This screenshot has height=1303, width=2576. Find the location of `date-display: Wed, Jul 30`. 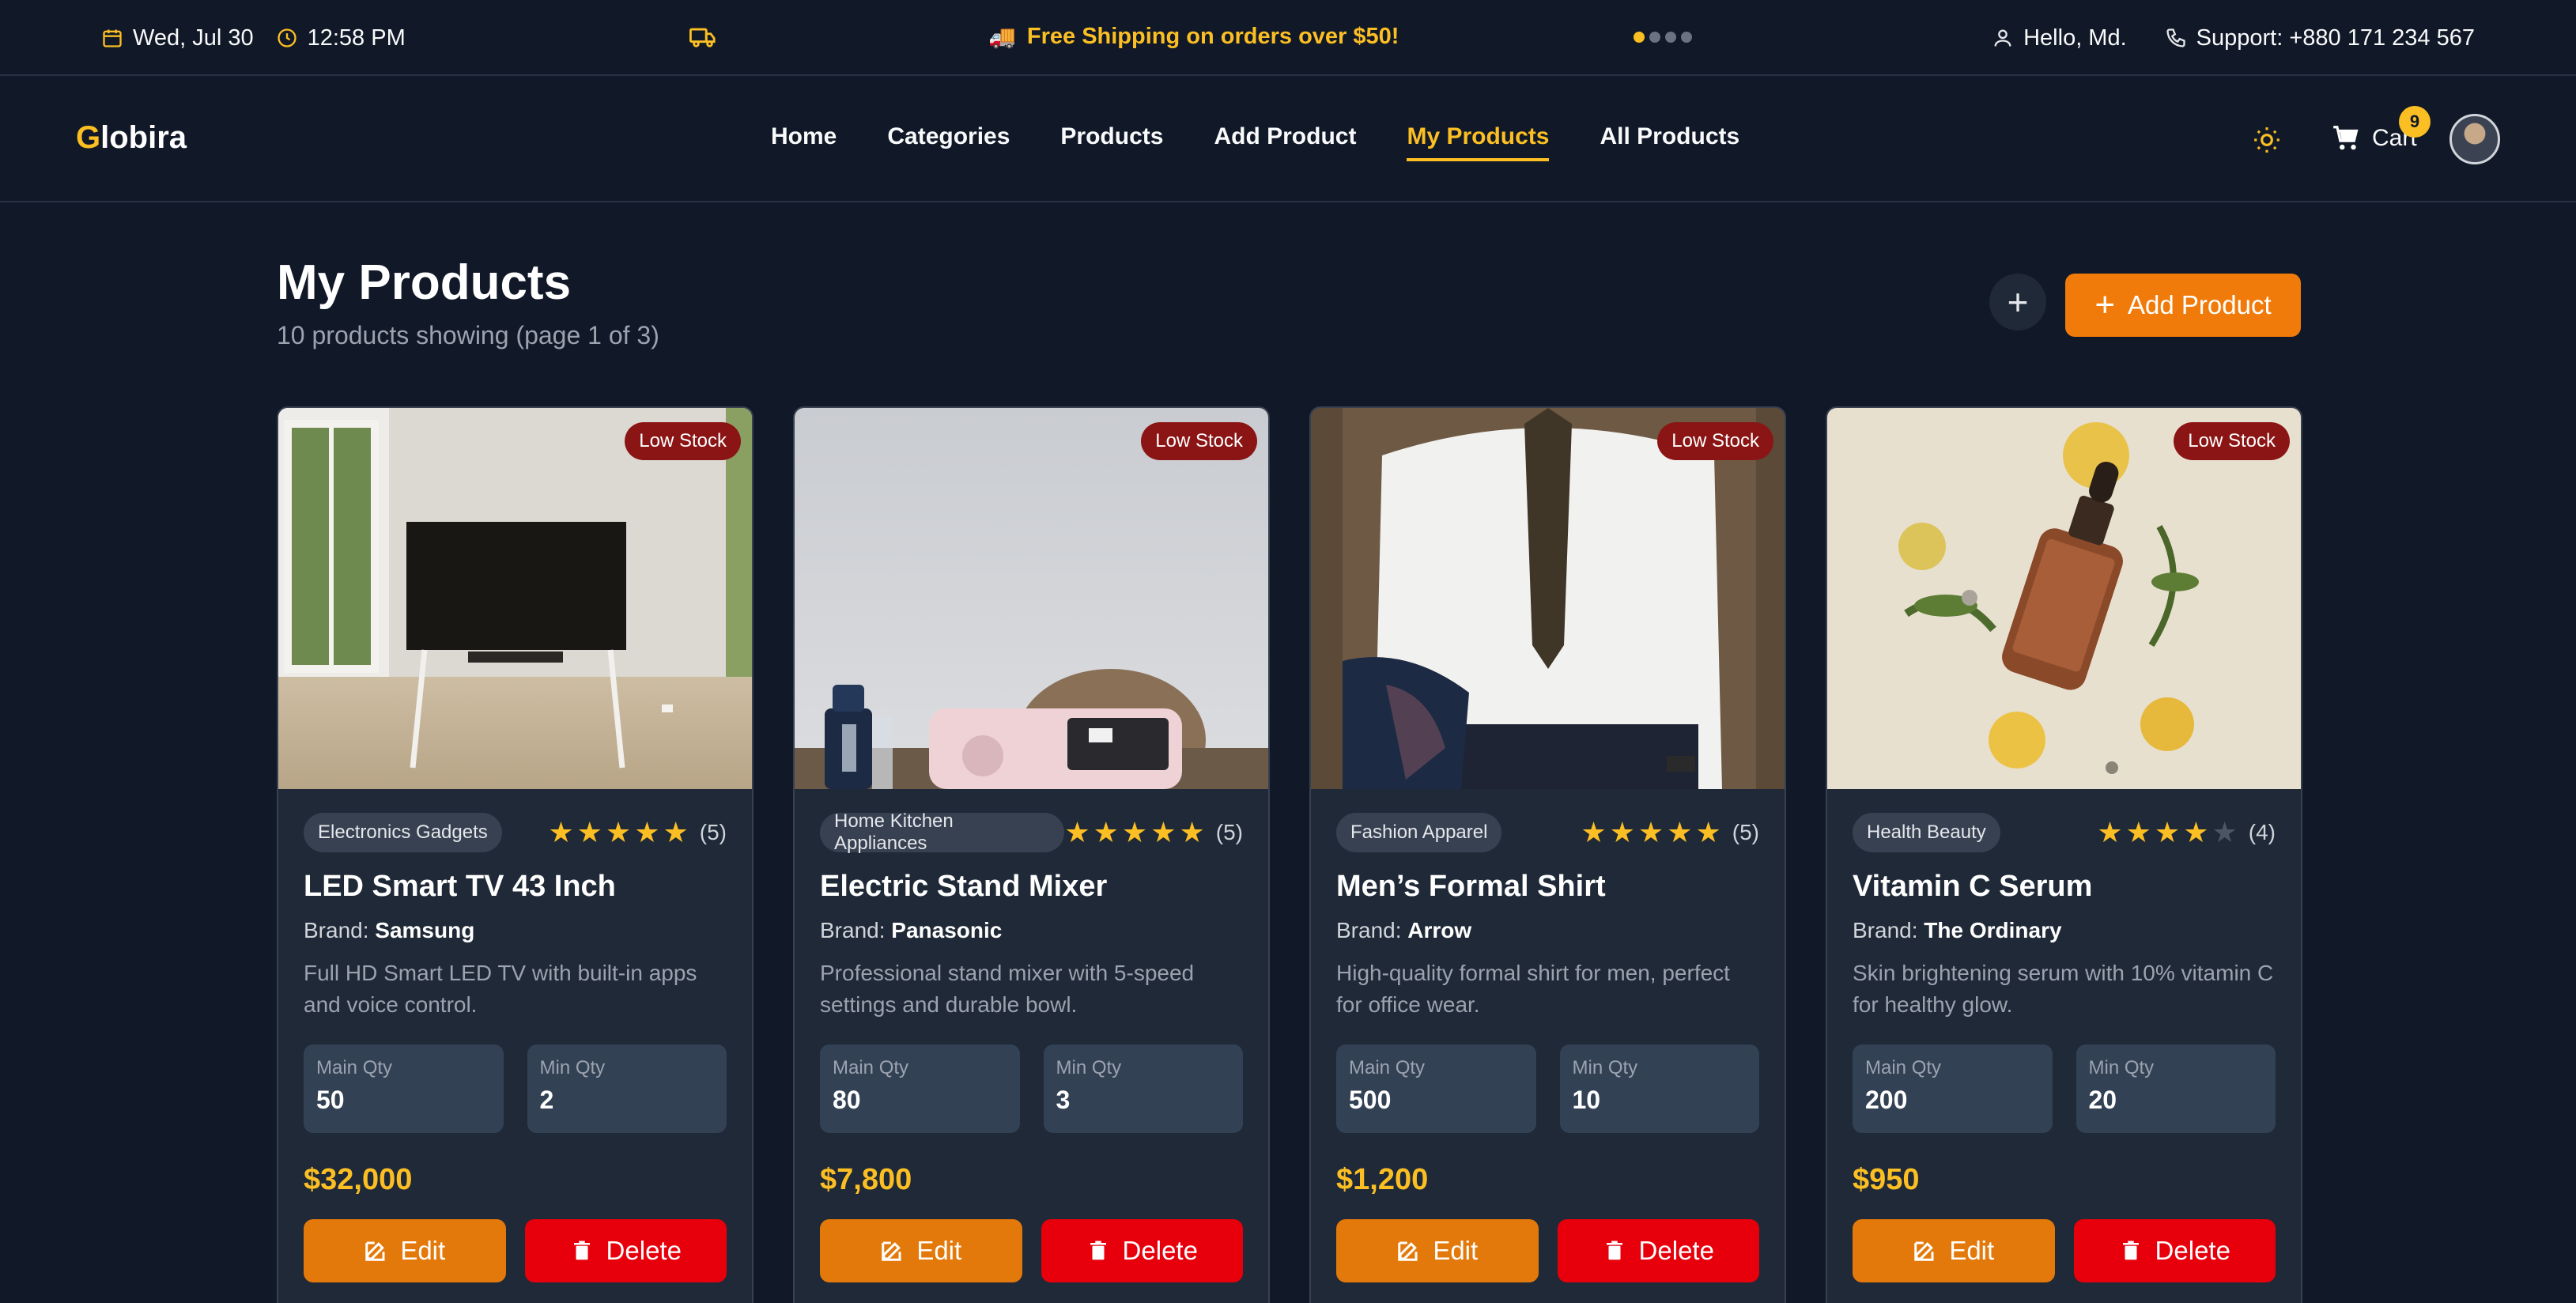

date-display: Wed, Jul 30 is located at coordinates (177, 38).